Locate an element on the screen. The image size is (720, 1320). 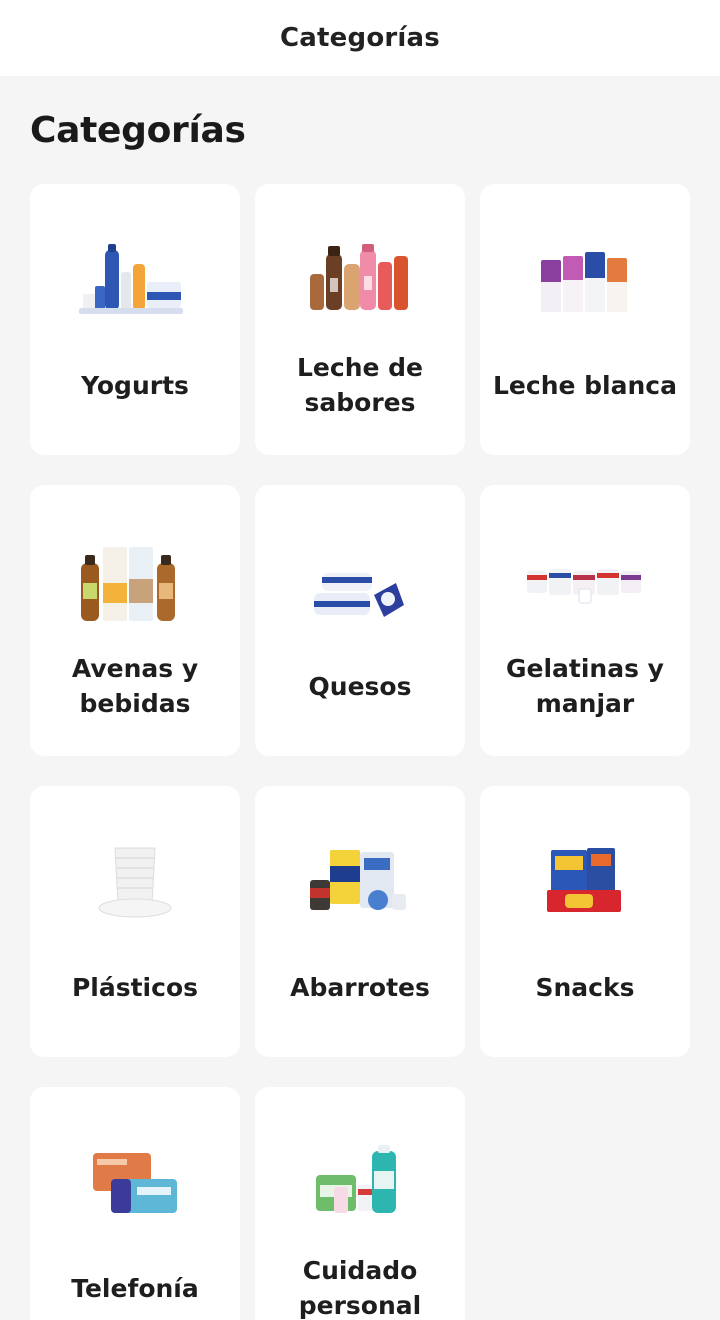
grocery-products-image is located at coordinates (360, 889).